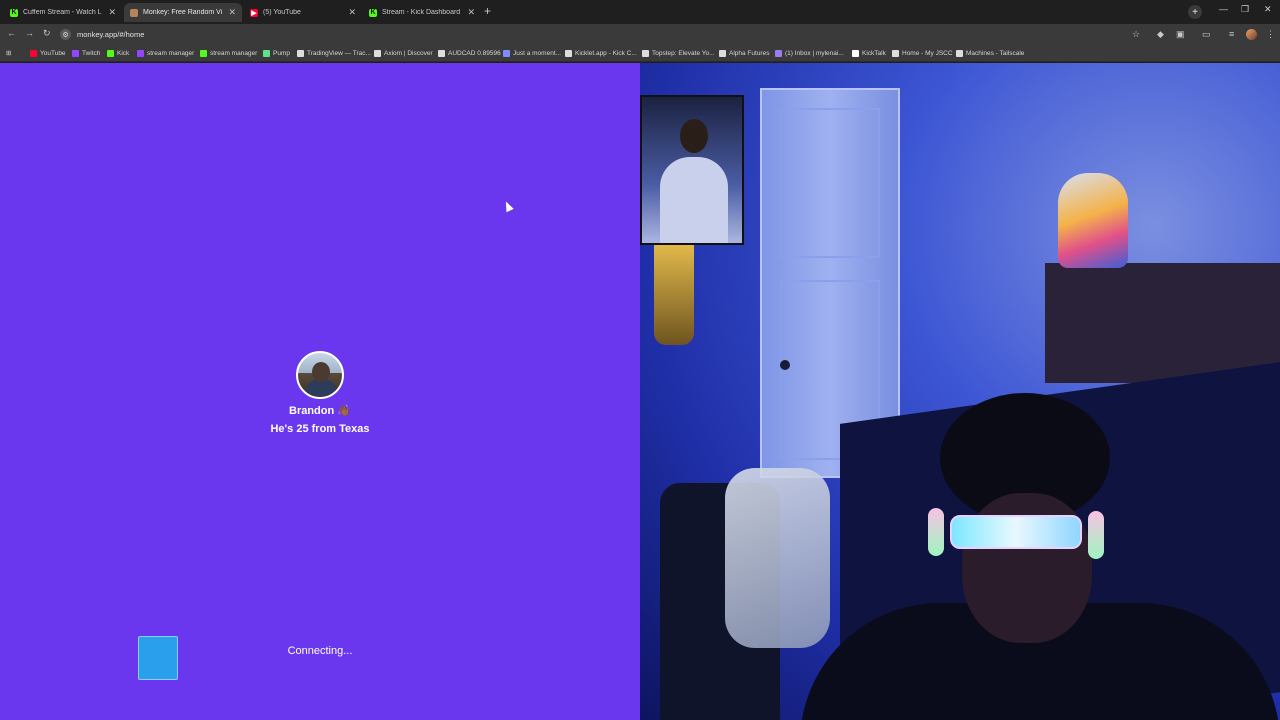 The width and height of the screenshot is (1280, 720). I want to click on avatar-head-shape, so click(321, 372).